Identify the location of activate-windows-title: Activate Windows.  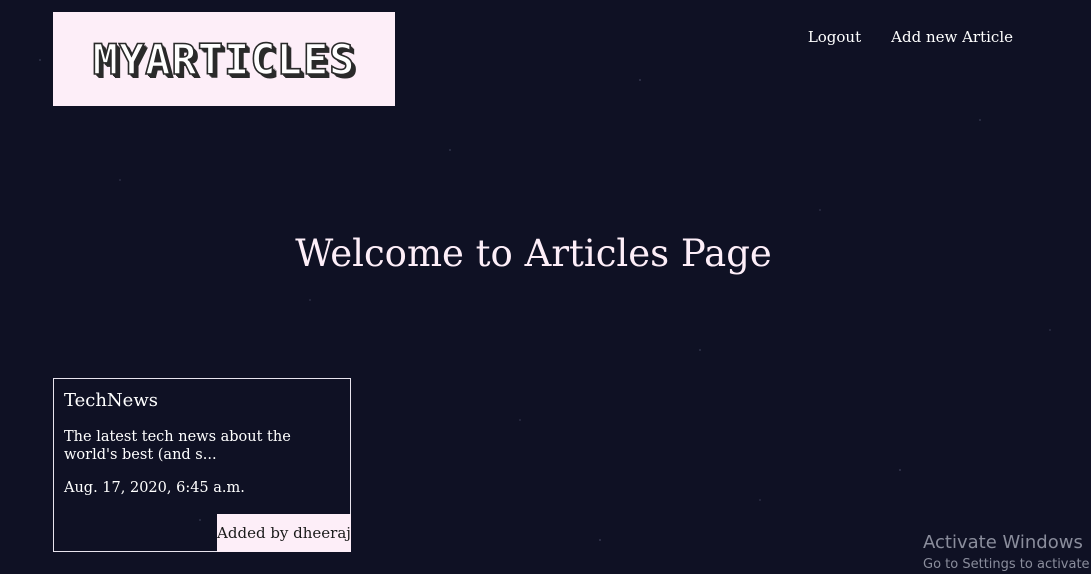
(1003, 542).